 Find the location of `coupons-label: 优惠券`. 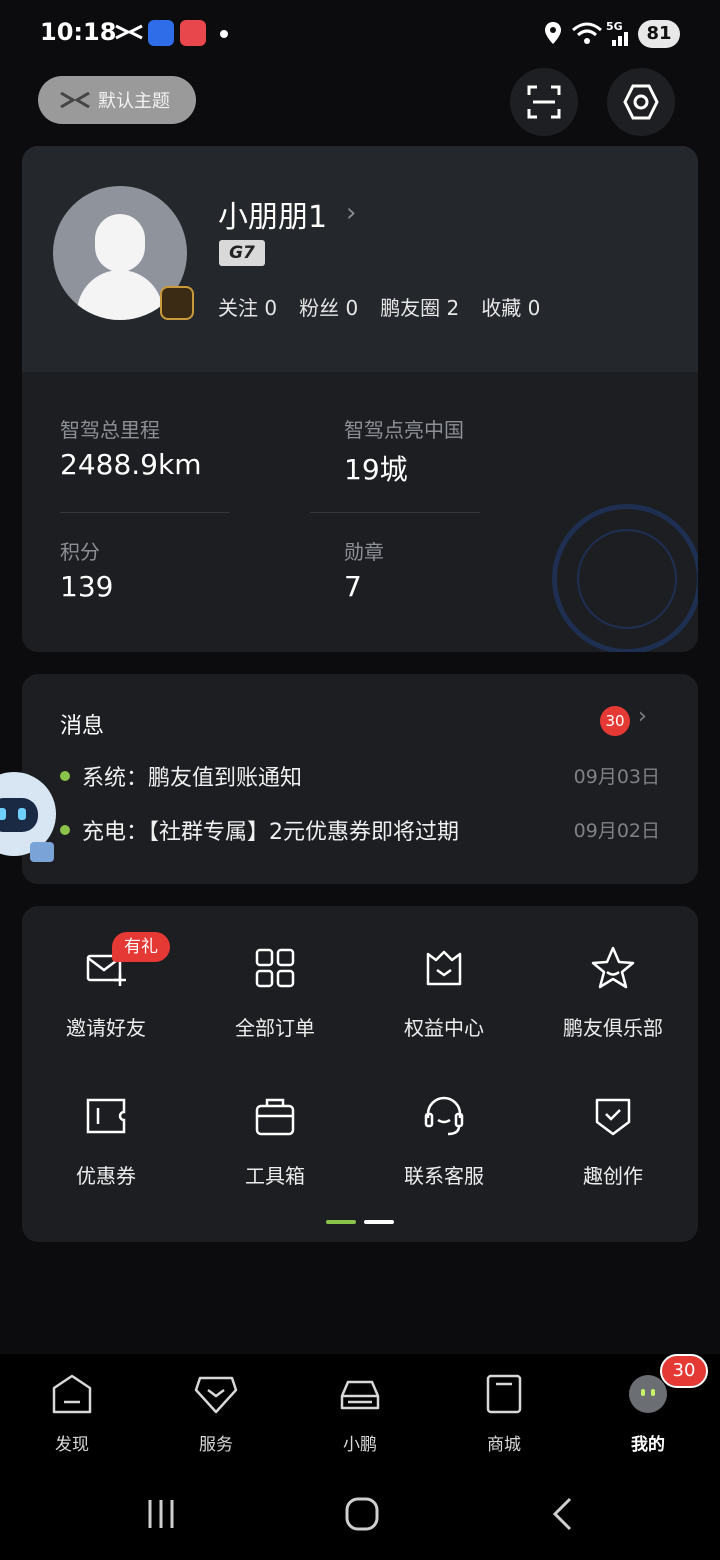

coupons-label: 优惠券 is located at coordinates (106, 1176).